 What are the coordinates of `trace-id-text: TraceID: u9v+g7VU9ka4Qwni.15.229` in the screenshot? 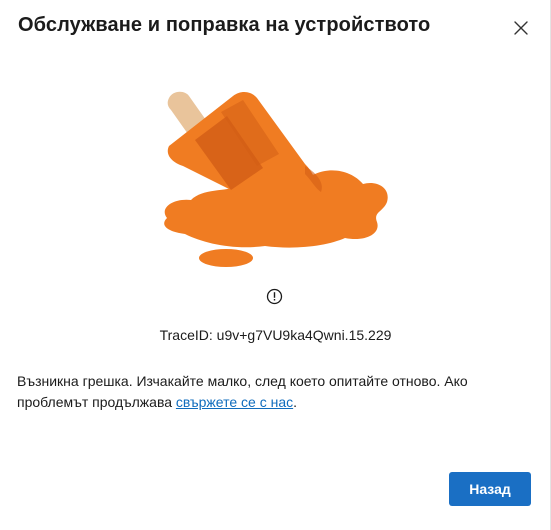 It's located at (275, 335).